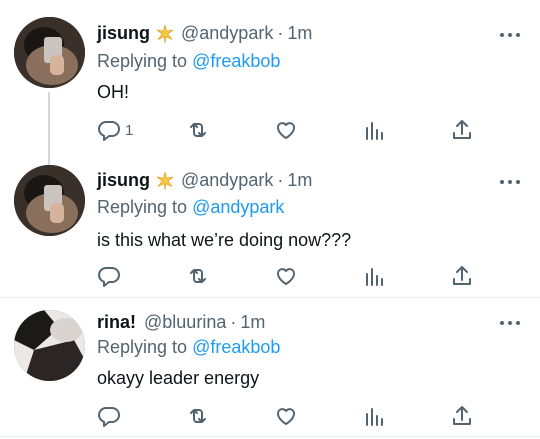  I want to click on tweet-text: is this what we’re doing now???, so click(224, 240).